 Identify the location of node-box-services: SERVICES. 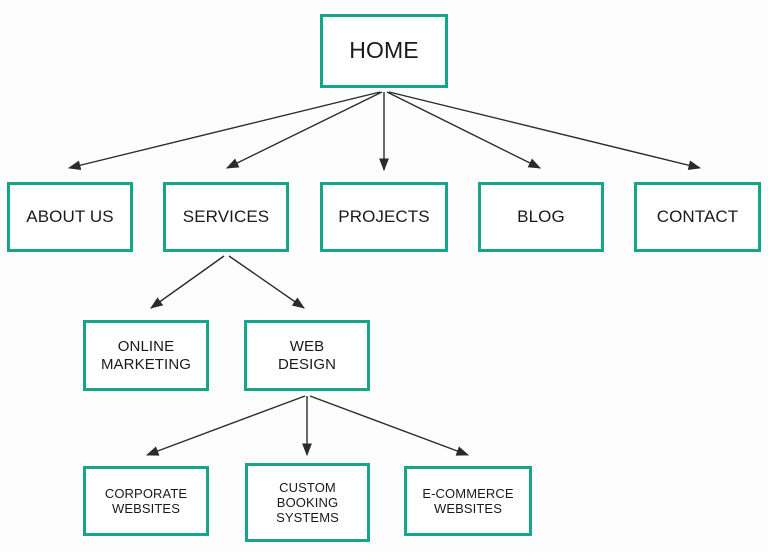
(226, 217).